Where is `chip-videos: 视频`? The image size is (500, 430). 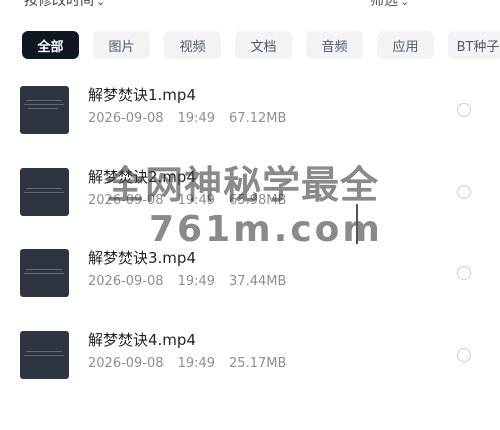
chip-videos: 视频 is located at coordinates (192, 45).